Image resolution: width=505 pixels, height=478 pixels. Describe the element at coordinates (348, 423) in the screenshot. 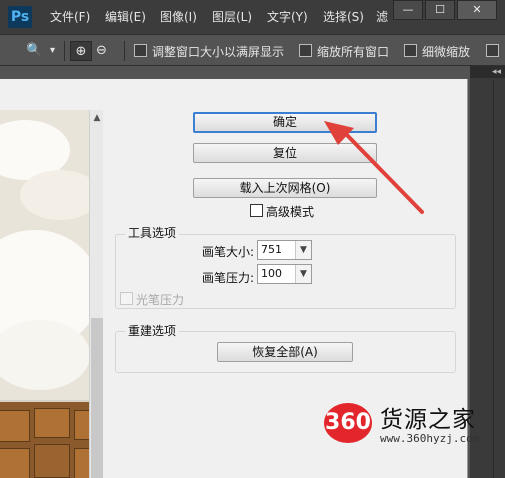

I see `watermark-logo: 360` at that location.